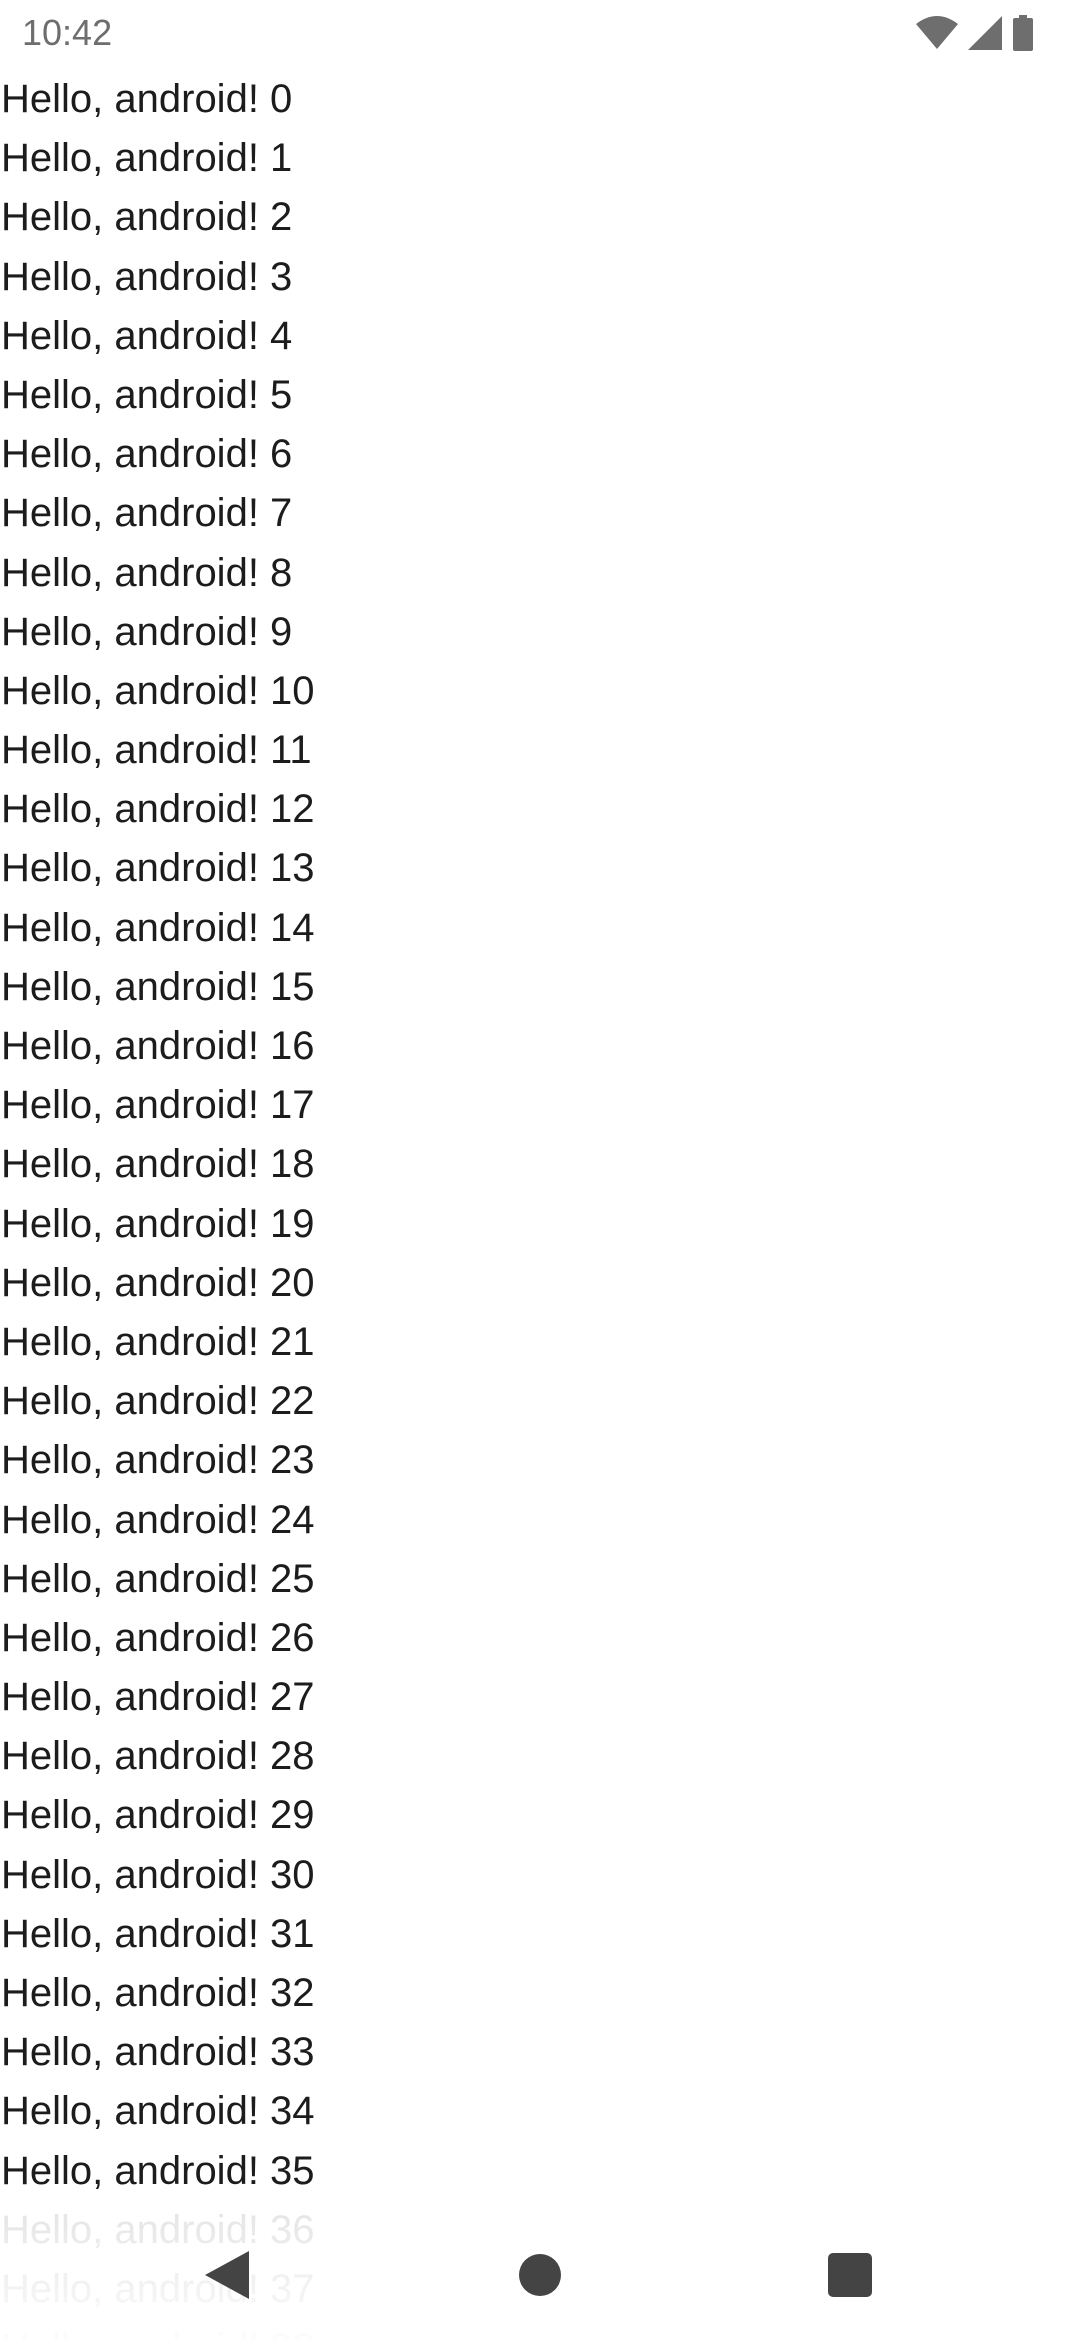 This screenshot has height=2340, width=1080. What do you see at coordinates (158, 809) in the screenshot?
I see `list-item: Hello, android! 12` at bounding box center [158, 809].